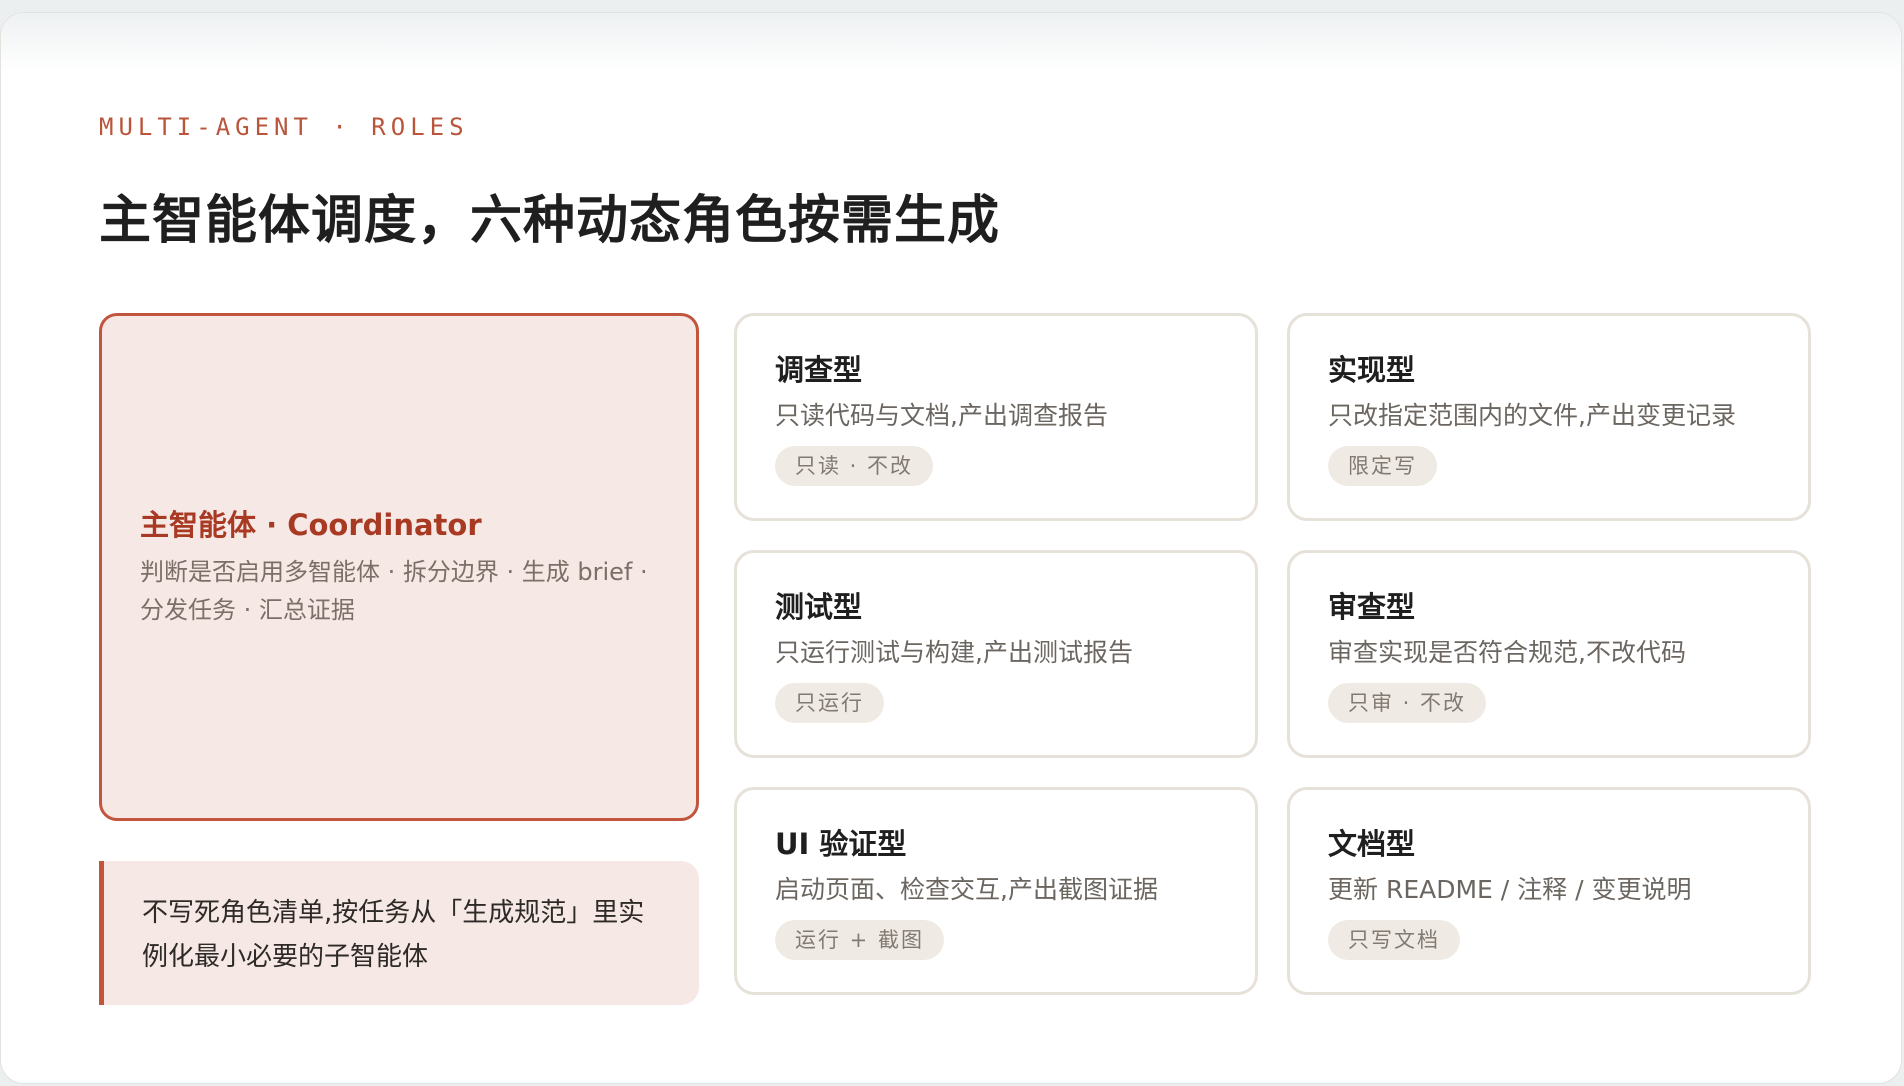  Describe the element at coordinates (1532, 415) in the screenshot. I see `role-description: 只改指定范围内的文件,产出变更记录` at that location.